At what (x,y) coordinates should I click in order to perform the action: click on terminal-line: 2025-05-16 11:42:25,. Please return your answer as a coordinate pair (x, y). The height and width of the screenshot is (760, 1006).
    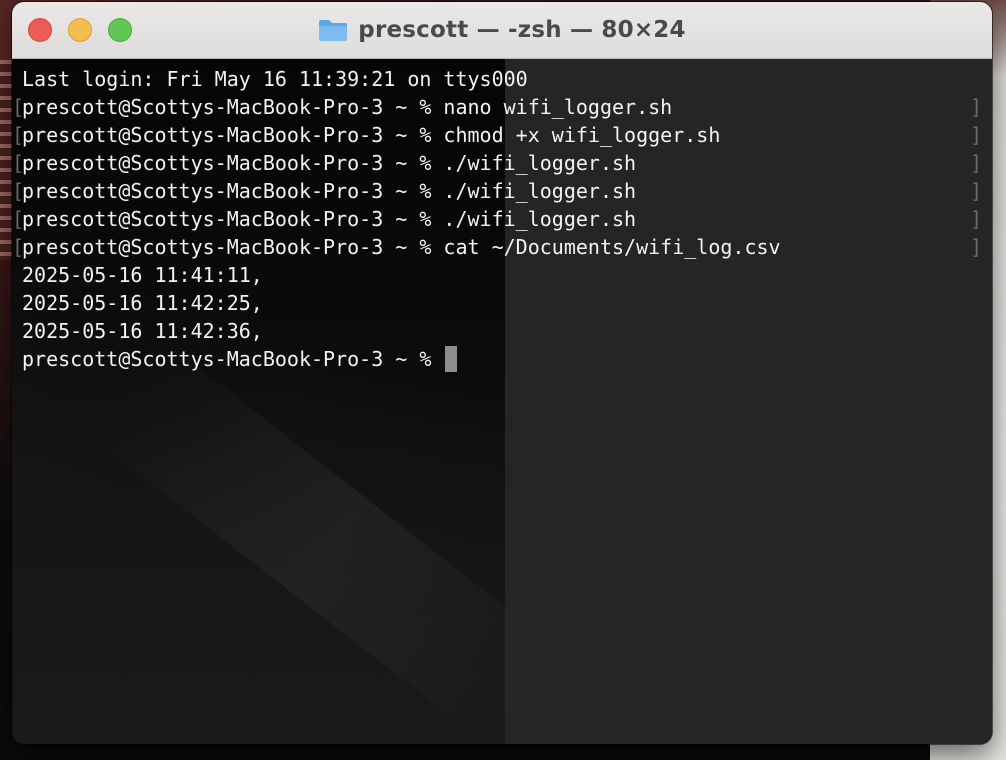
    Looking at the image, I should click on (502, 303).